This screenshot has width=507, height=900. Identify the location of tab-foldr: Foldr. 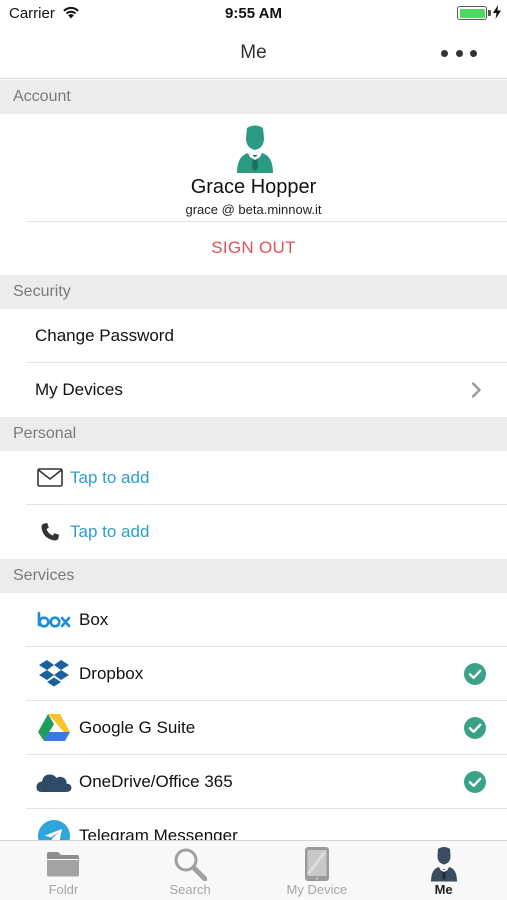
(63, 870).